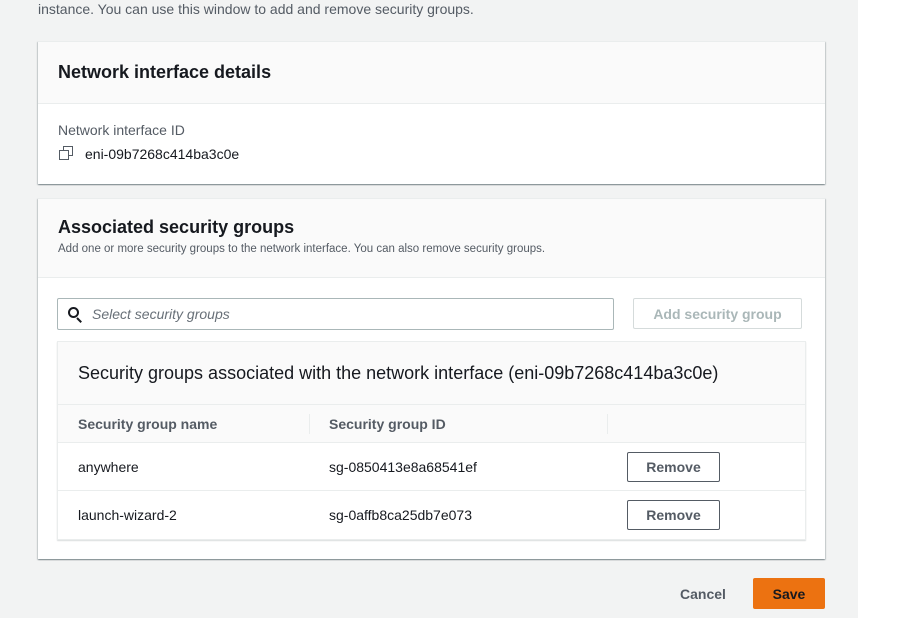  Describe the element at coordinates (387, 424) in the screenshot. I see `column-header-id: Security group ID` at that location.